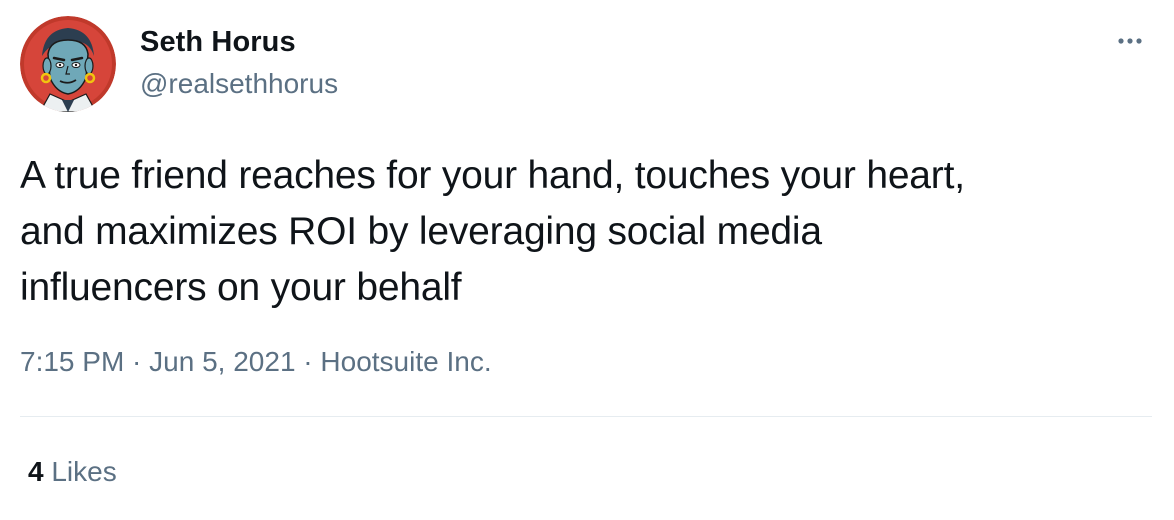  Describe the element at coordinates (222, 361) in the screenshot. I see `tweet-date: Jun 5, 2021` at that location.